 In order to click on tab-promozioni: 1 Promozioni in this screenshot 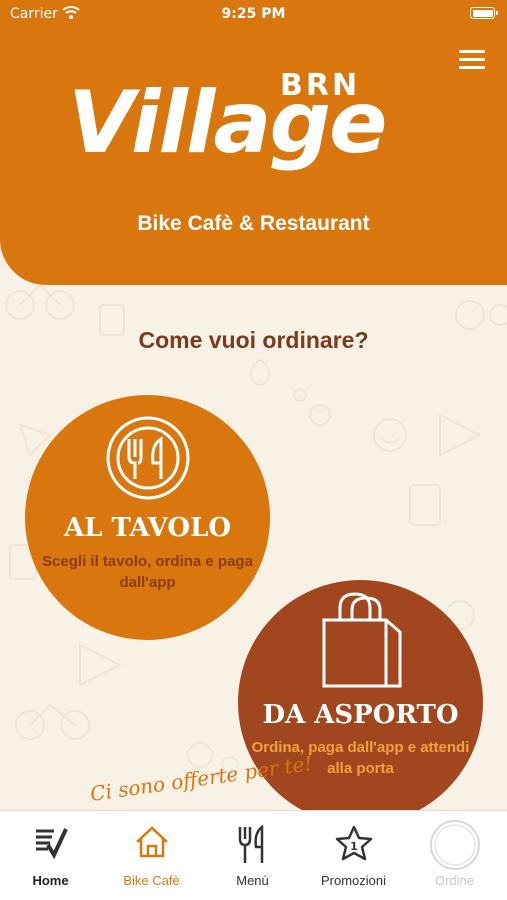, I will do `click(353, 855)`.